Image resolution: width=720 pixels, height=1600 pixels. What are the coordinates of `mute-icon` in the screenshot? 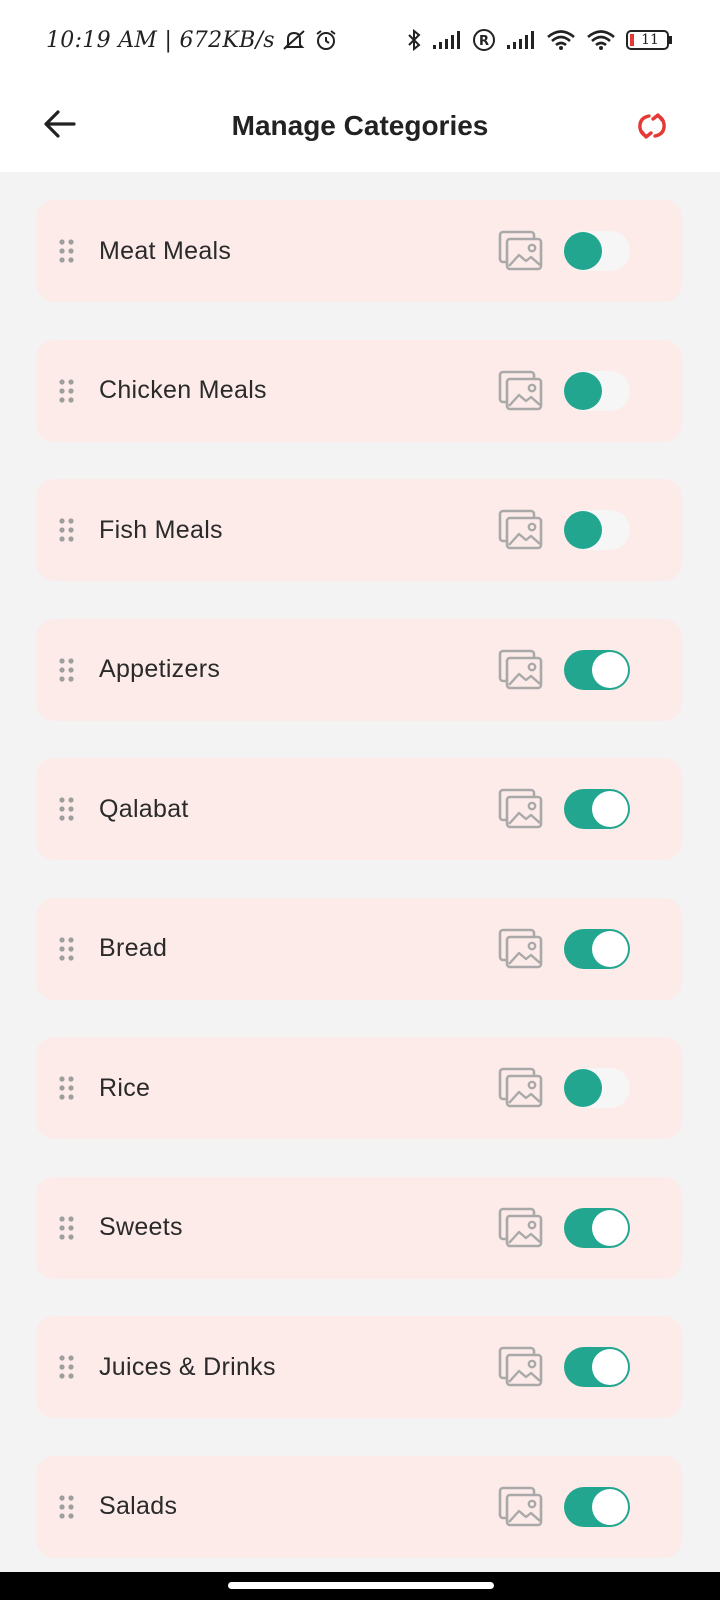 It's located at (294, 40).